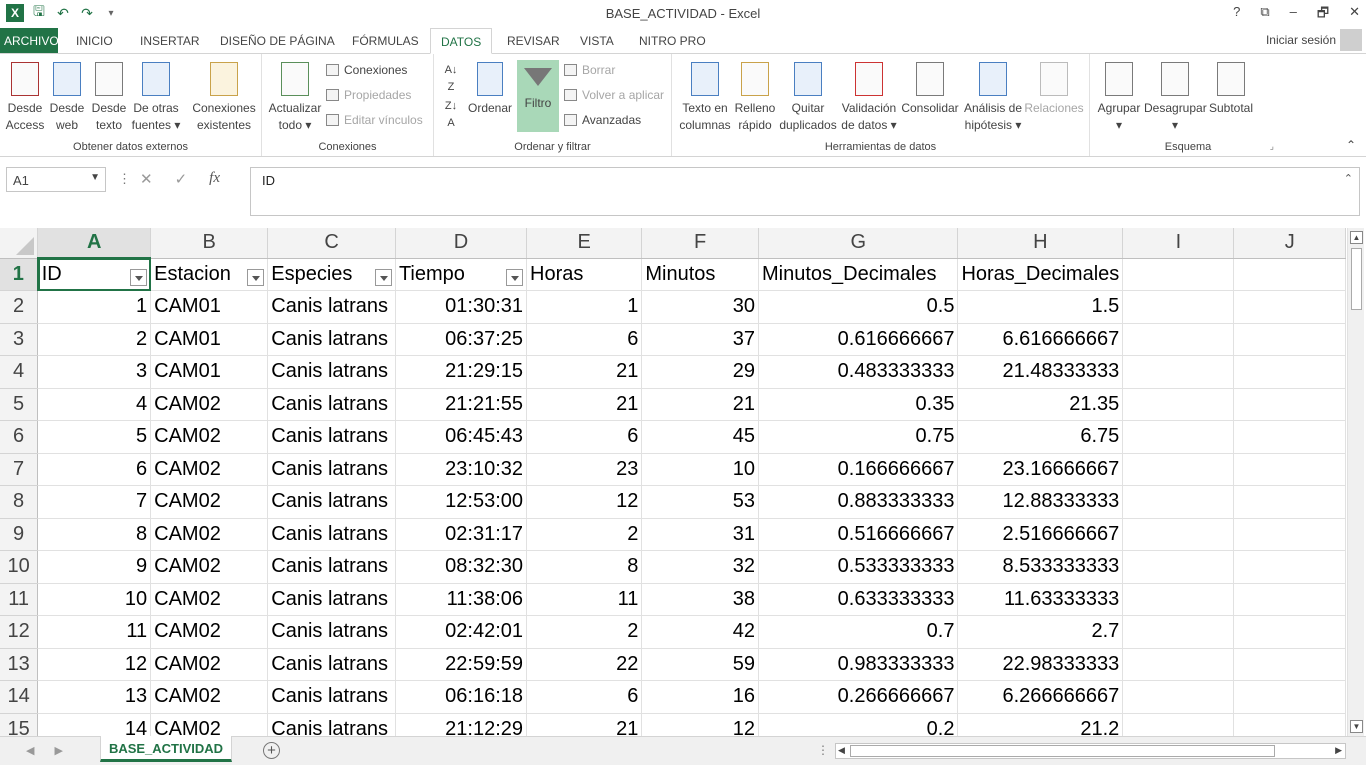  Describe the element at coordinates (597, 41) in the screenshot. I see `tab-vista: VISTA` at that location.